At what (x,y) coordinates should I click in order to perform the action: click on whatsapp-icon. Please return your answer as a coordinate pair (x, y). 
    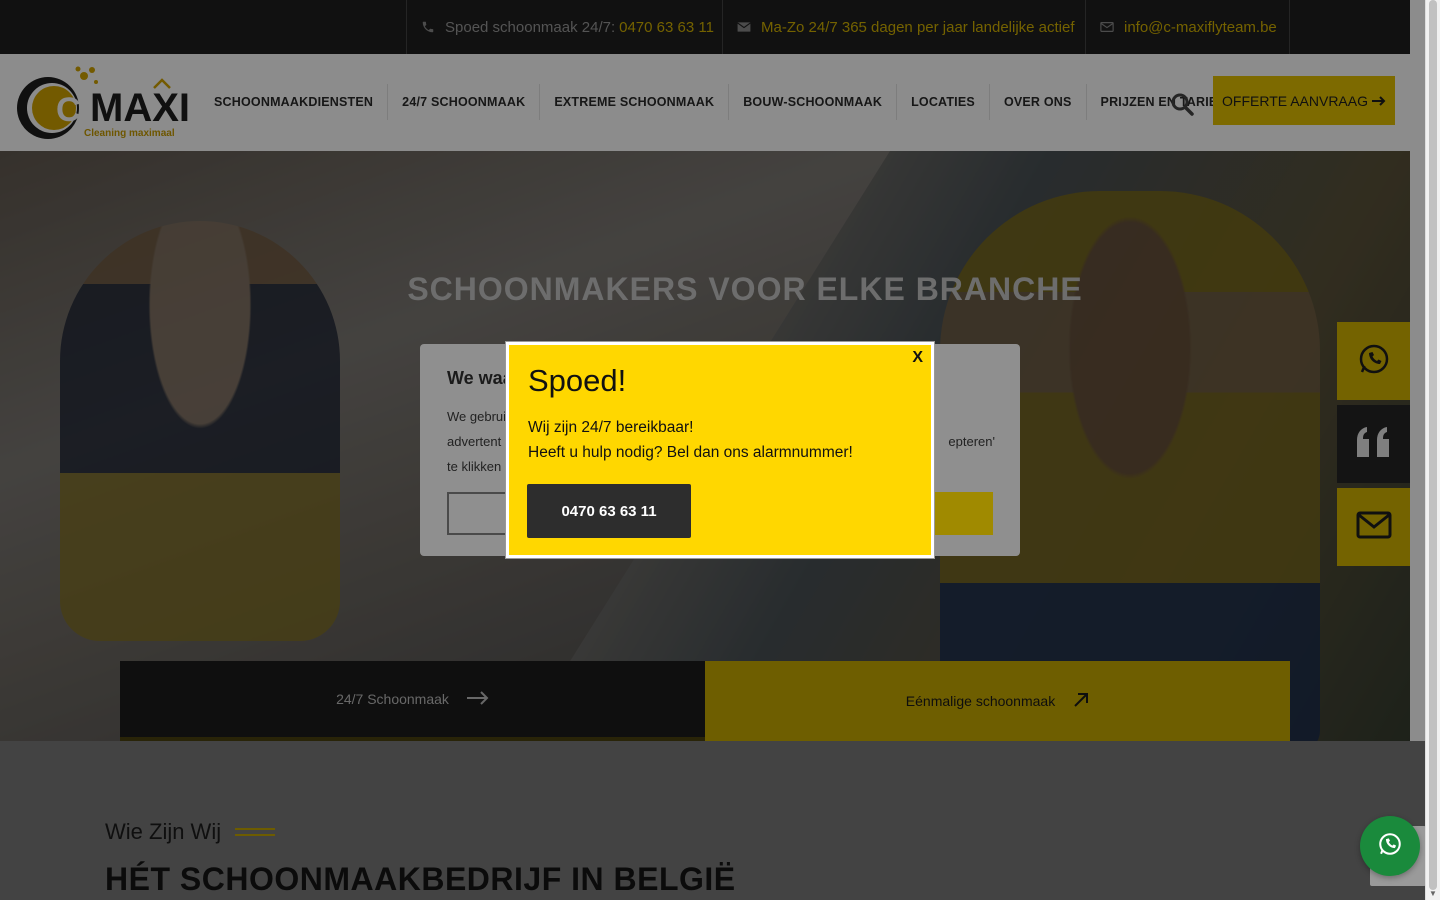
    Looking at the image, I should click on (1390, 846).